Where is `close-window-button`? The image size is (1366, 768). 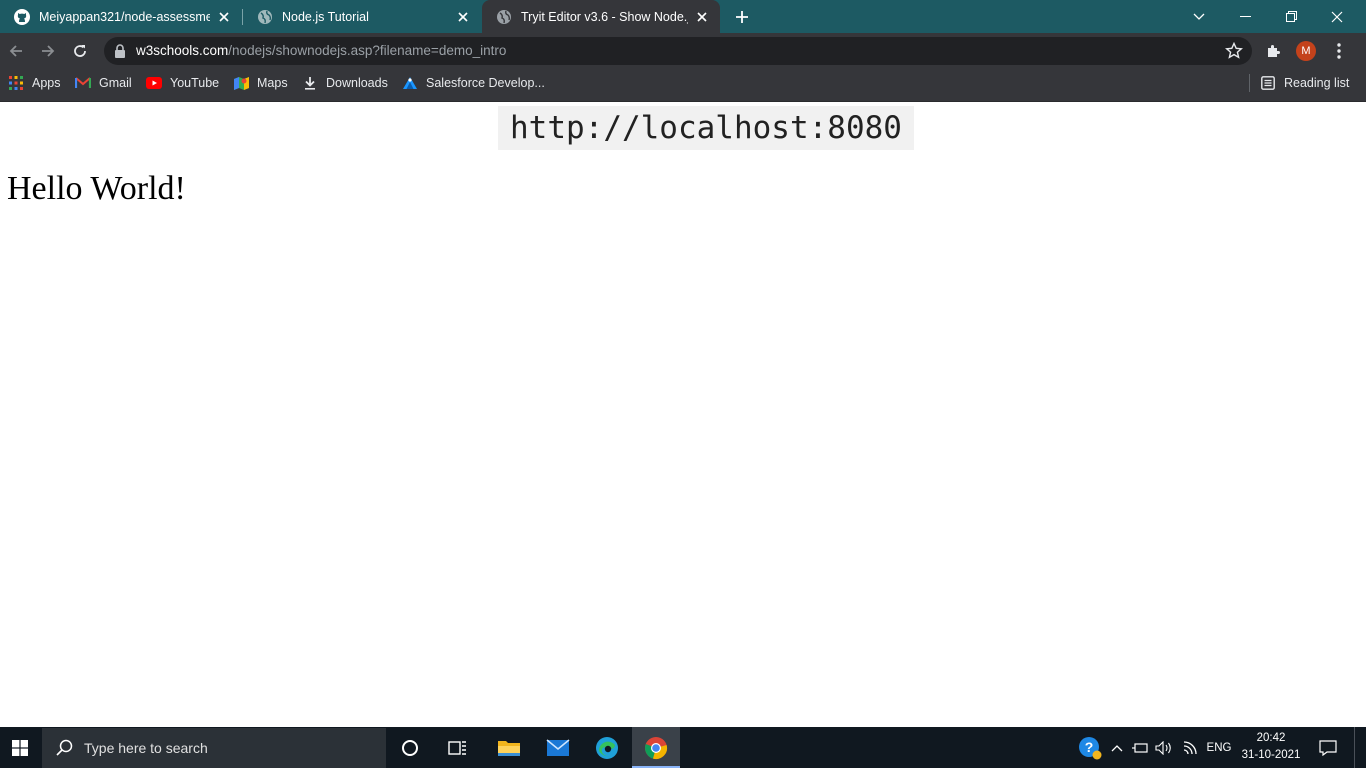
close-window-button is located at coordinates (1337, 16).